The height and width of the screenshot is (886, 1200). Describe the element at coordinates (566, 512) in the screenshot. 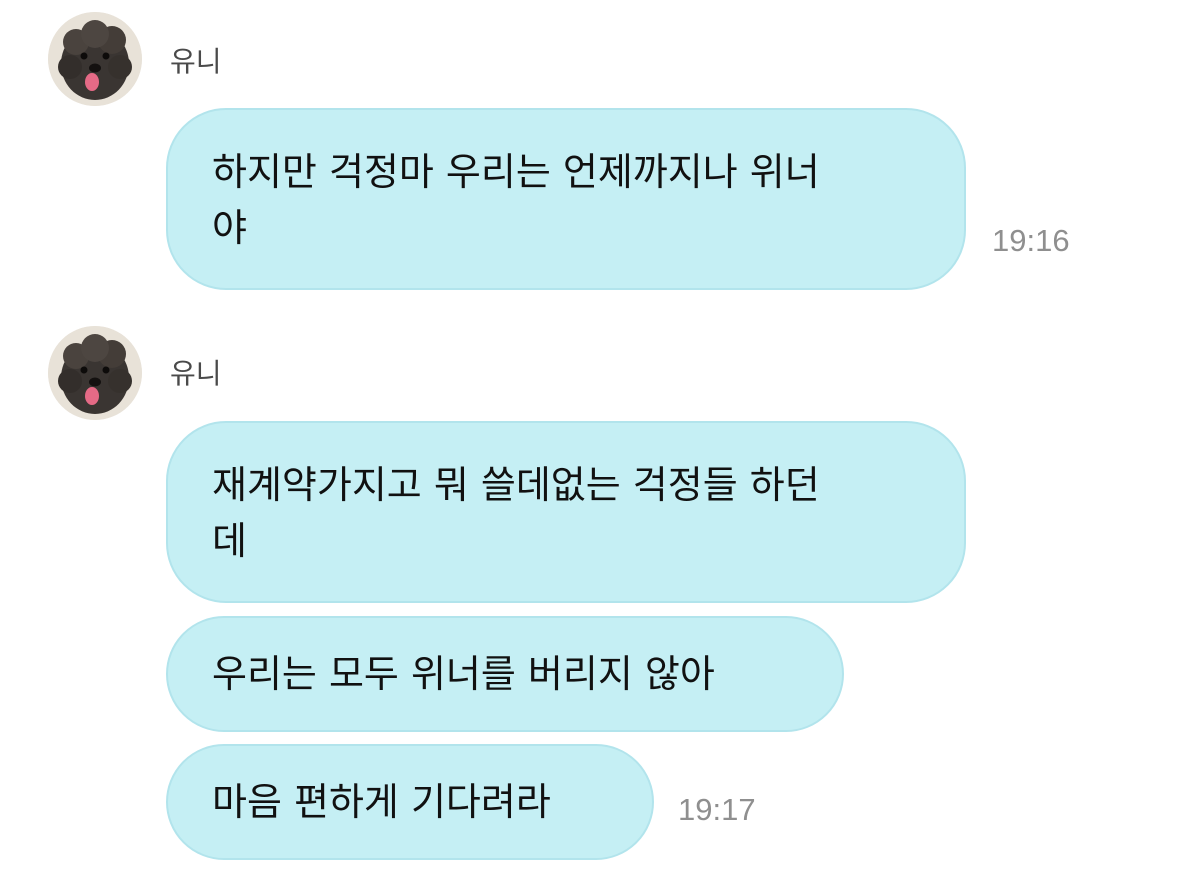

I see `message-bubble: 재계약가지고 뭐 쓸데없는 걱정들 하던 데` at that location.